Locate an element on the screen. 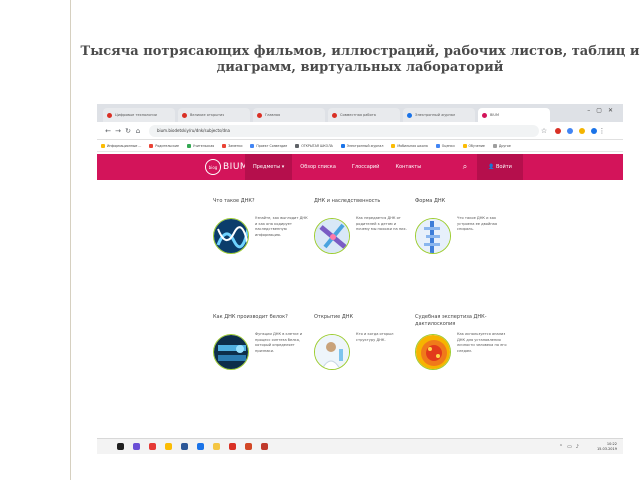  dna-fingerprint-image is located at coordinates (433, 352).